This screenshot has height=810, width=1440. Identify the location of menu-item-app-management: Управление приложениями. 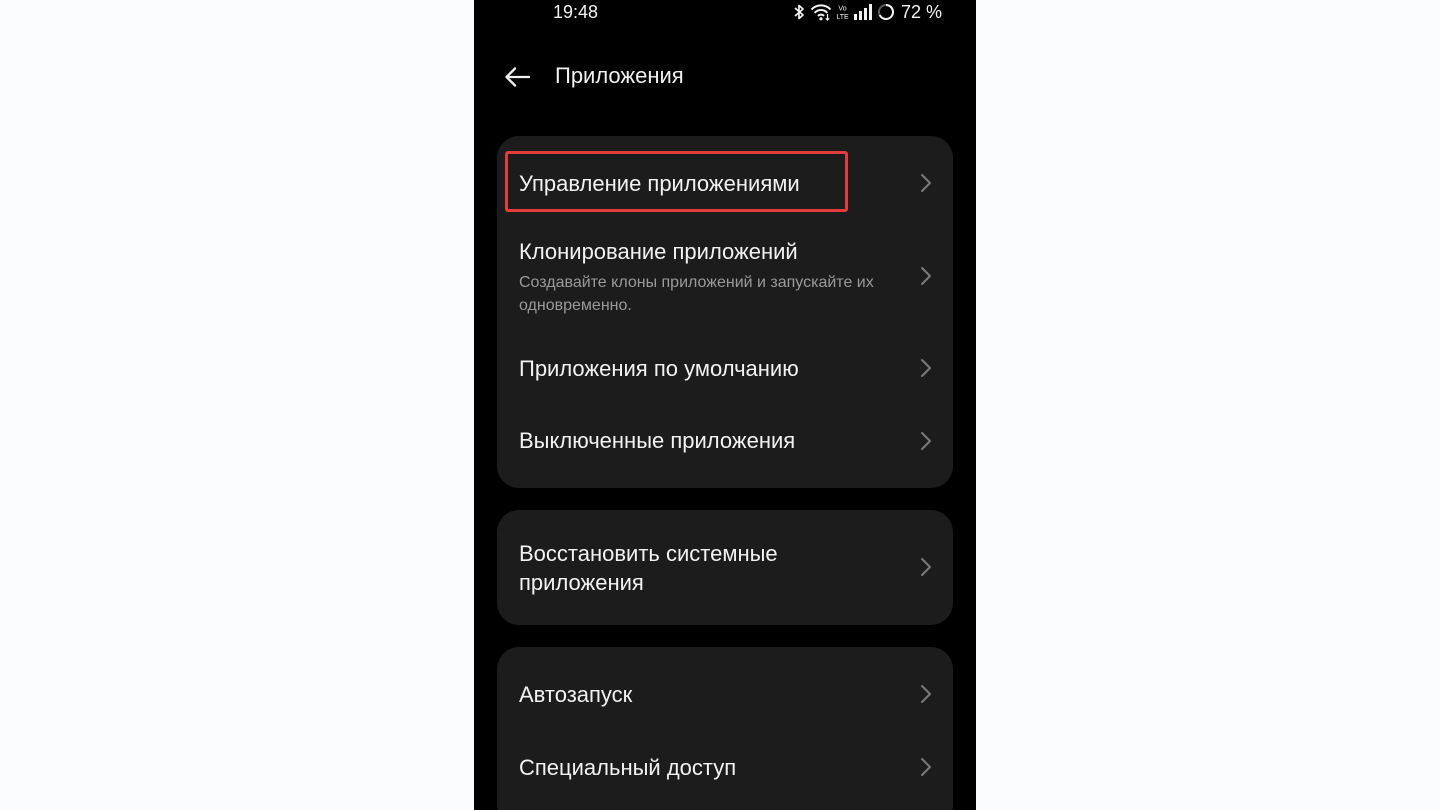
(725, 182).